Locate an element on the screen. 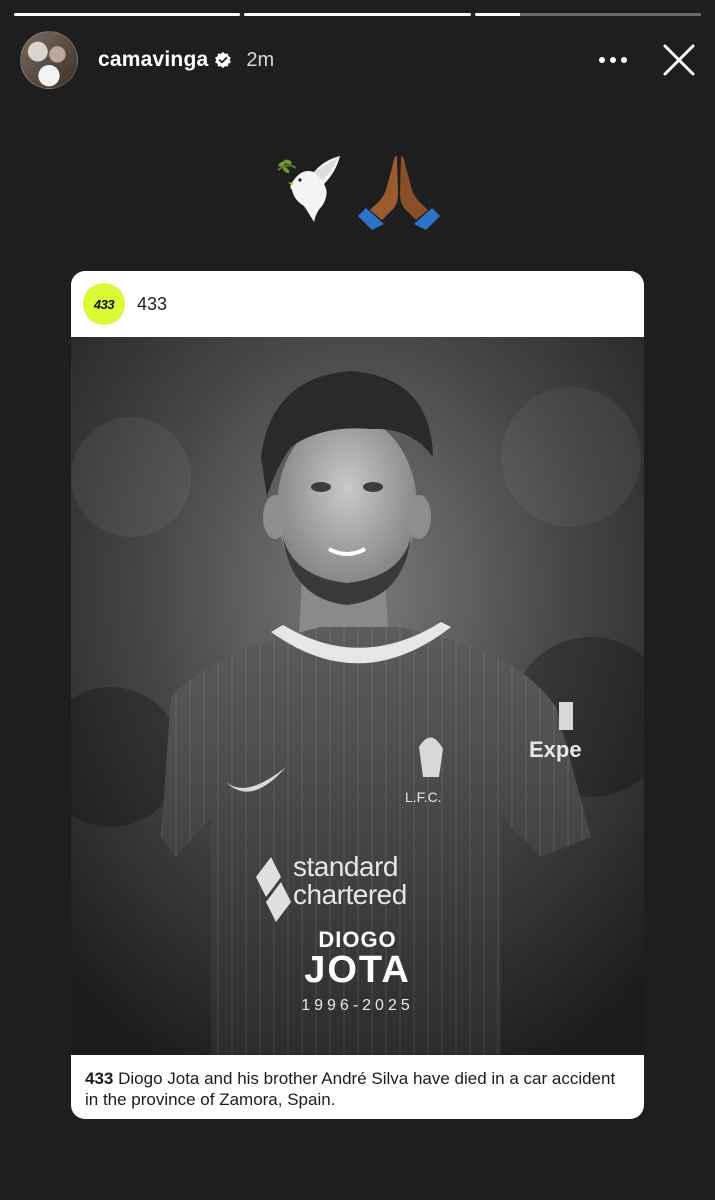 This screenshot has height=1200, width=715. sponsor-line-1: standard is located at coordinates (345, 866).